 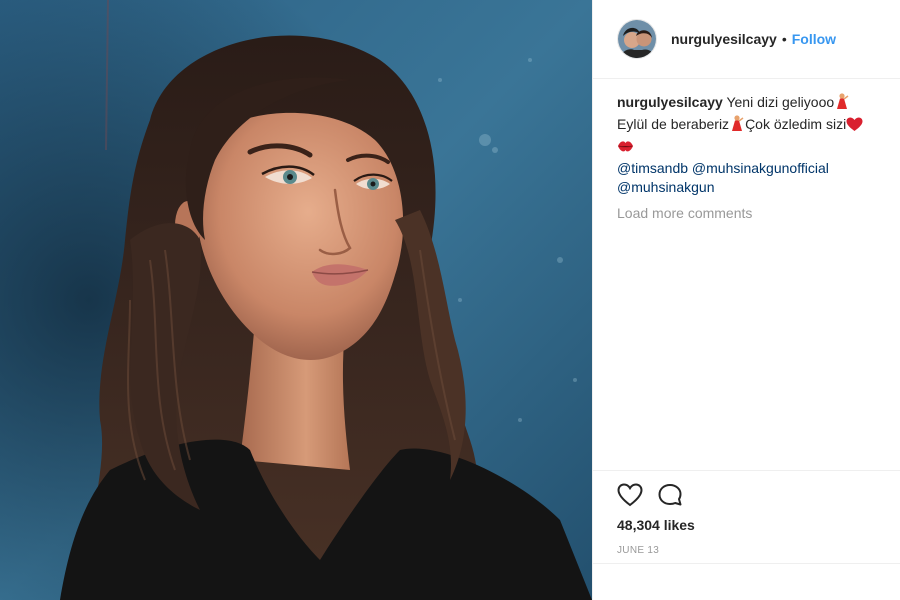 I want to click on post-header: nurgulyesilcayy • Follow, so click(x=746, y=39).